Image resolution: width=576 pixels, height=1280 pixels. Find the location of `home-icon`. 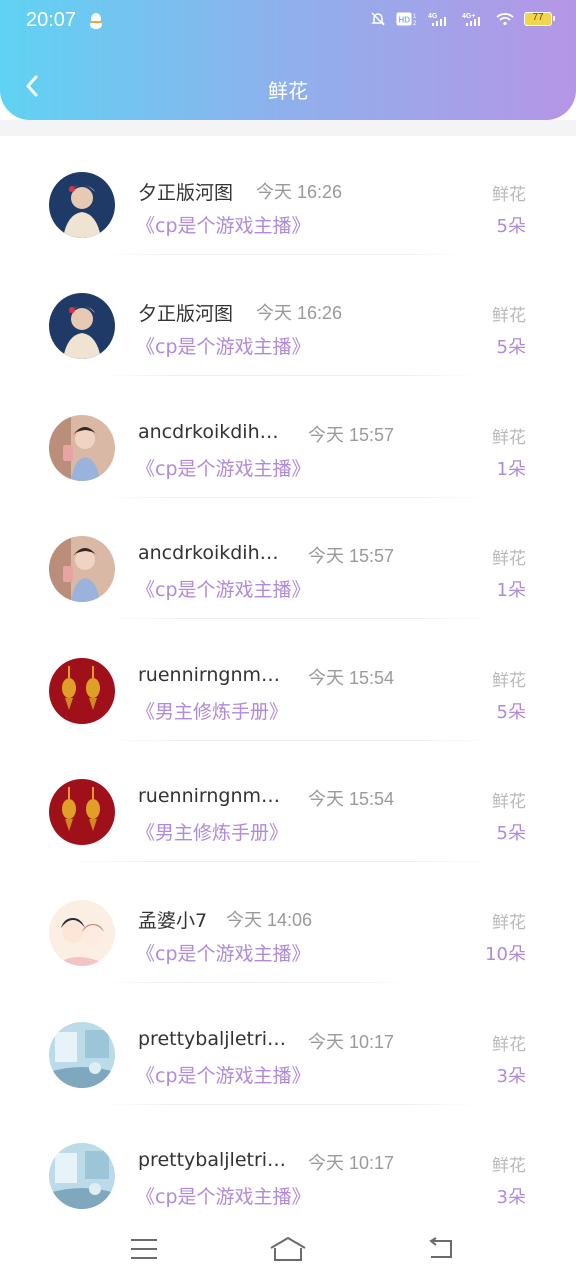

home-icon is located at coordinates (288, 1249).